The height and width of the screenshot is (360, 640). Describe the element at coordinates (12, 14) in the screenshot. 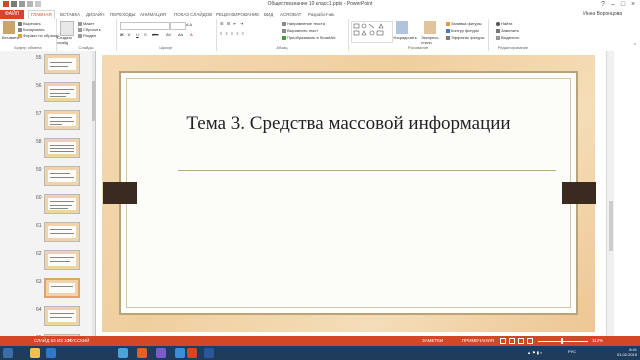

I see `tab-file: ФАЙЛ` at that location.